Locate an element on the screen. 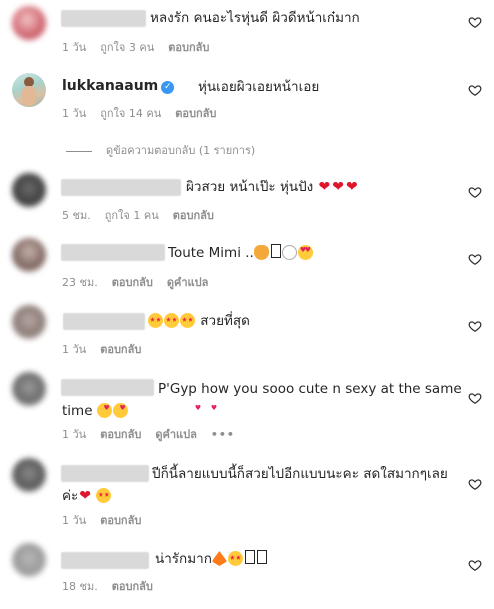 The height and width of the screenshot is (609, 494). comment-text: น่ารักมาก is located at coordinates (211, 559).